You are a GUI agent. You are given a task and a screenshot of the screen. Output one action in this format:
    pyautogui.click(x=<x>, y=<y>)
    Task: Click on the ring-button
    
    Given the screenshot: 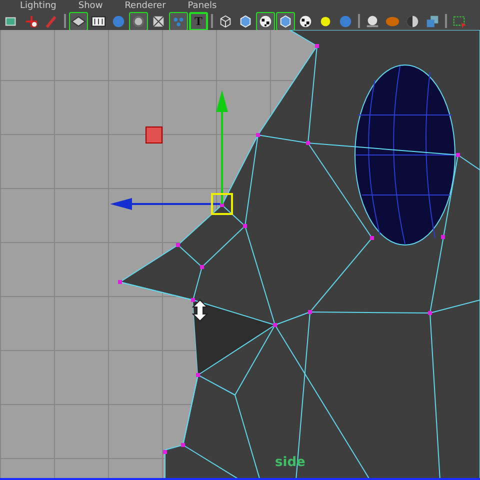 What is the action you would take?
    pyautogui.click(x=138, y=21)
    